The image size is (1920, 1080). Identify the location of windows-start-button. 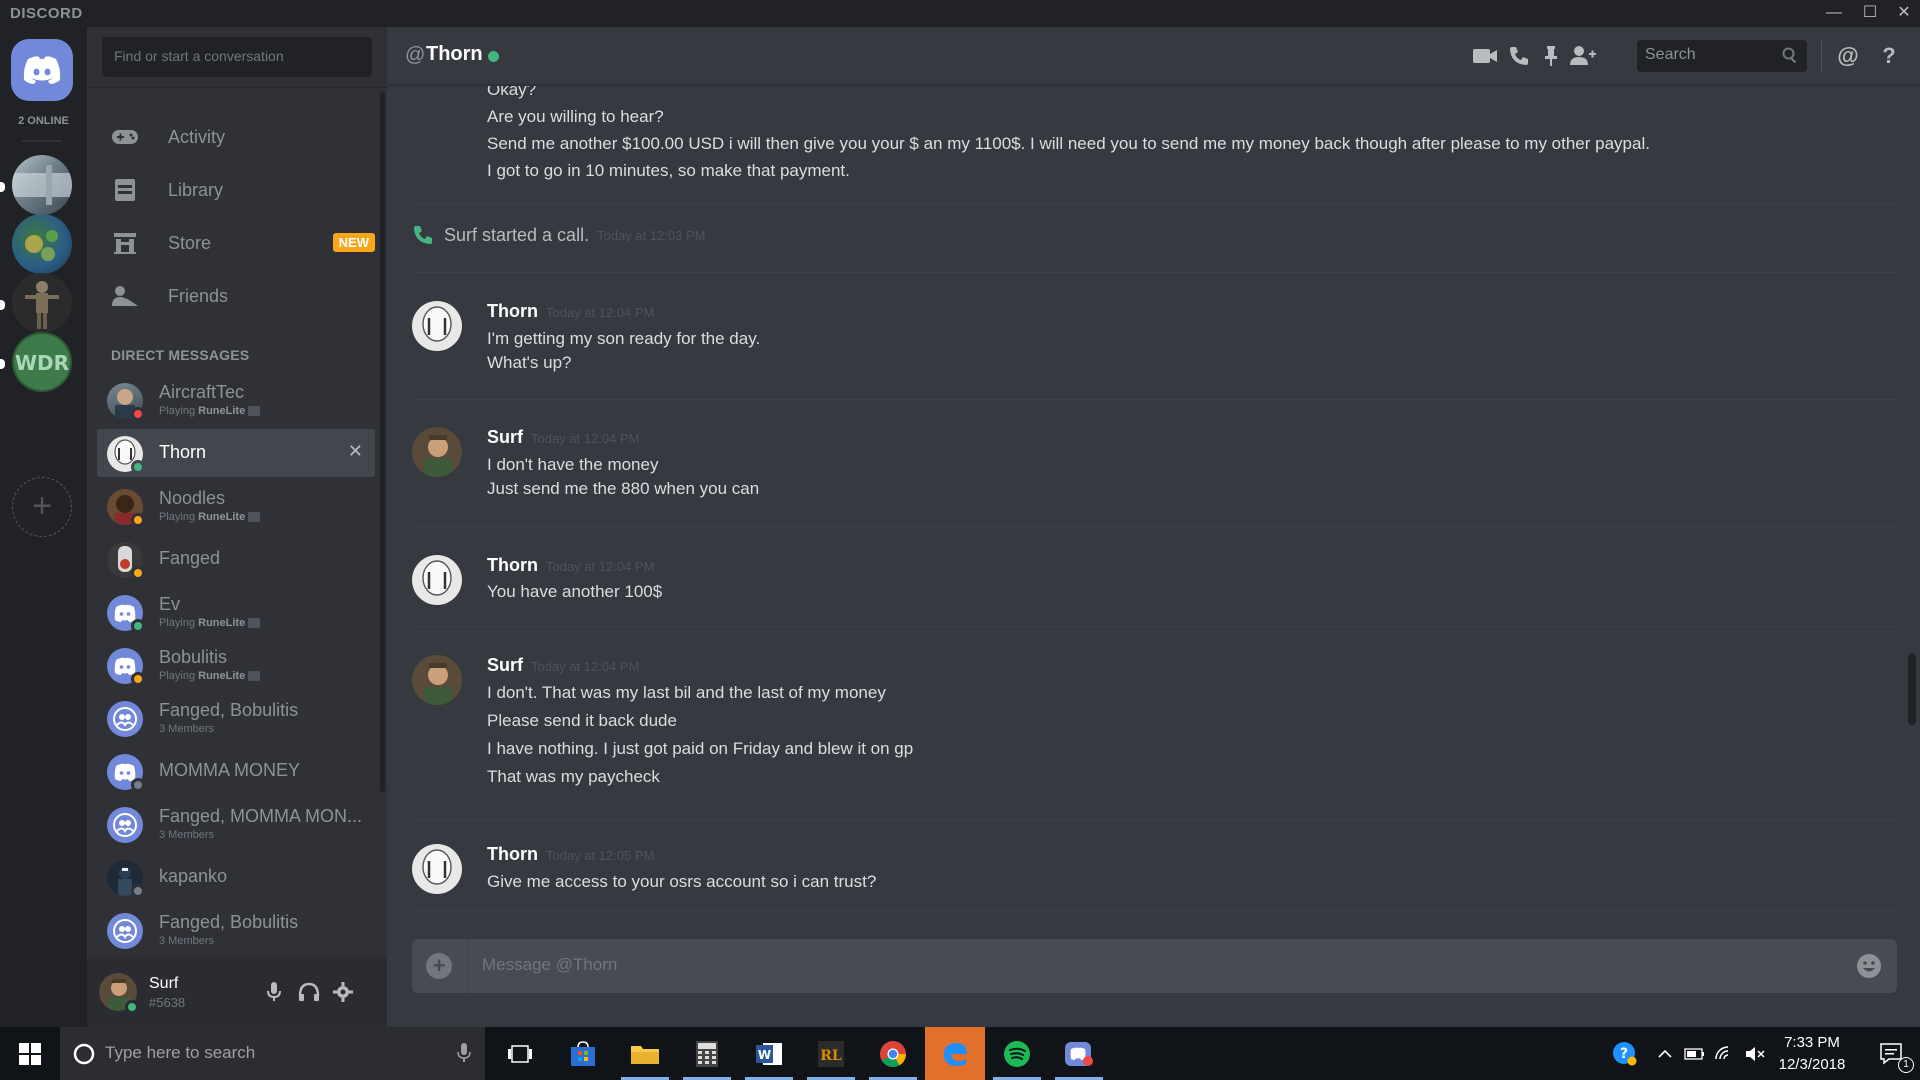
(30, 1053).